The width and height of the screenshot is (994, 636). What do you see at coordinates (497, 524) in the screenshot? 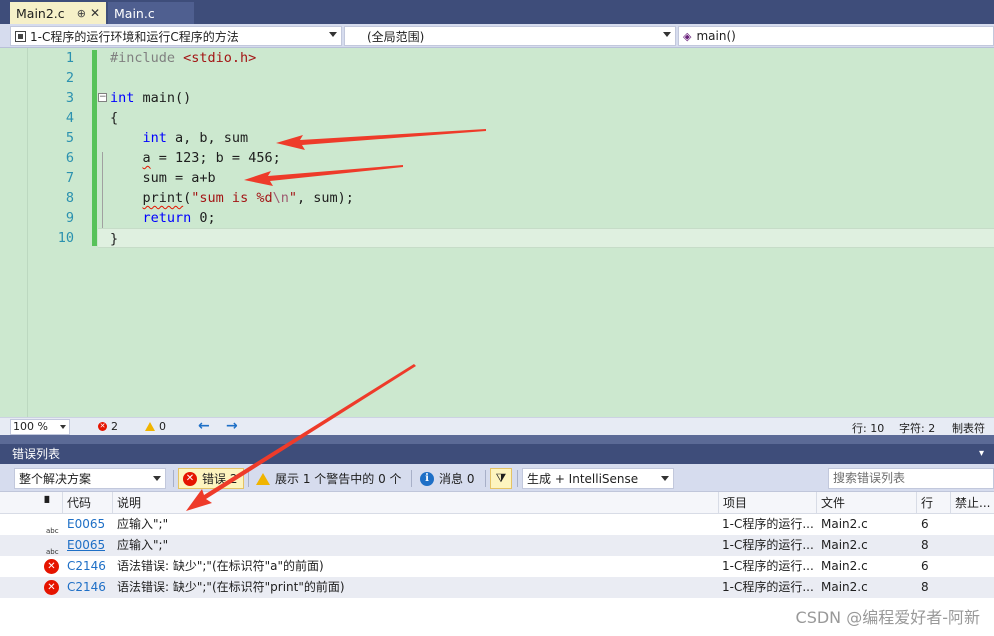
I see `table-row: abc E0065 应输入";" 1-C程序的运行... Main2.c 6` at bounding box center [497, 524].